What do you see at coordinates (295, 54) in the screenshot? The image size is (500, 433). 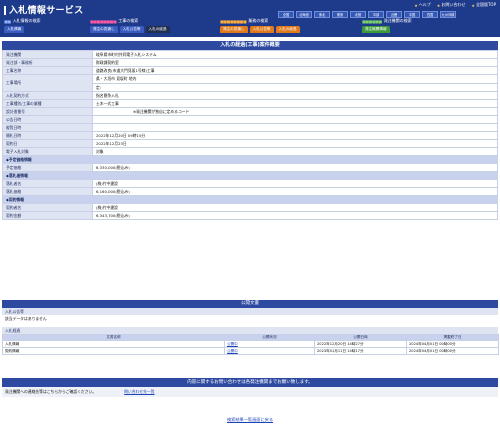 I see `field-value: 岐阜県市町村共同電子入札システム` at bounding box center [295, 54].